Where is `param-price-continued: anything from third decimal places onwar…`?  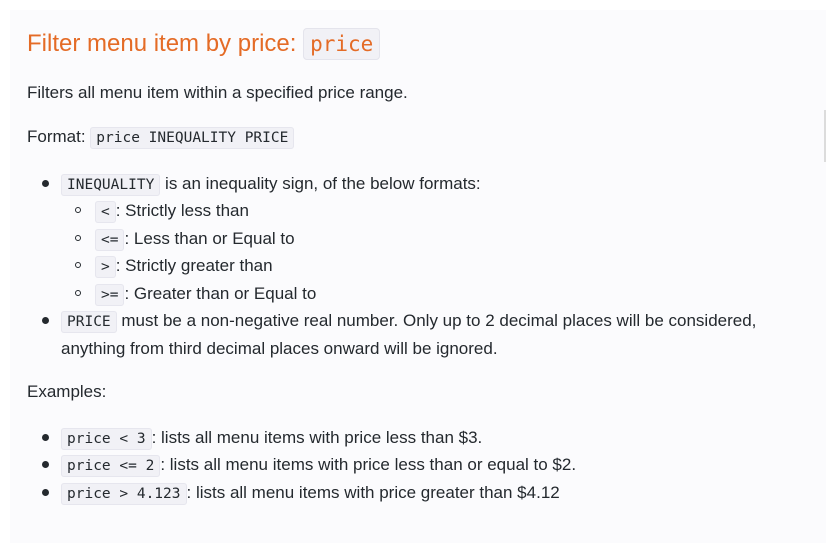
param-price-continued: anything from third decimal places onwar… is located at coordinates (279, 348).